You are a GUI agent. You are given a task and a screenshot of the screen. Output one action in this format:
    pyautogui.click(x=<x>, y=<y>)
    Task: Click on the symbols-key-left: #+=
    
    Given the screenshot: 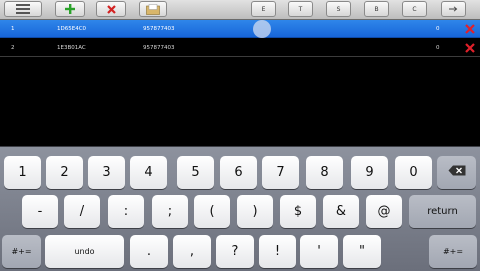 What is the action you would take?
    pyautogui.click(x=21, y=251)
    